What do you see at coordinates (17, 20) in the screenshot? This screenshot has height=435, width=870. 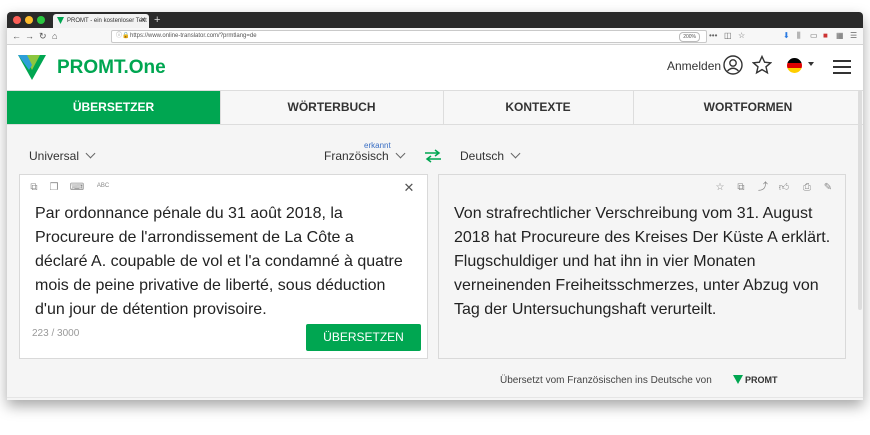 I see `close-window-button` at bounding box center [17, 20].